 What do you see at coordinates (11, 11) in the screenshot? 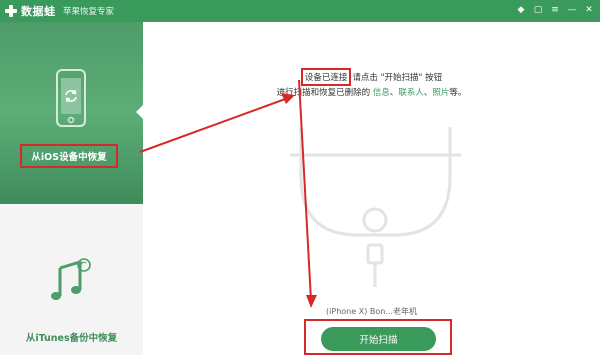
I see `plus-logo-icon` at bounding box center [11, 11].